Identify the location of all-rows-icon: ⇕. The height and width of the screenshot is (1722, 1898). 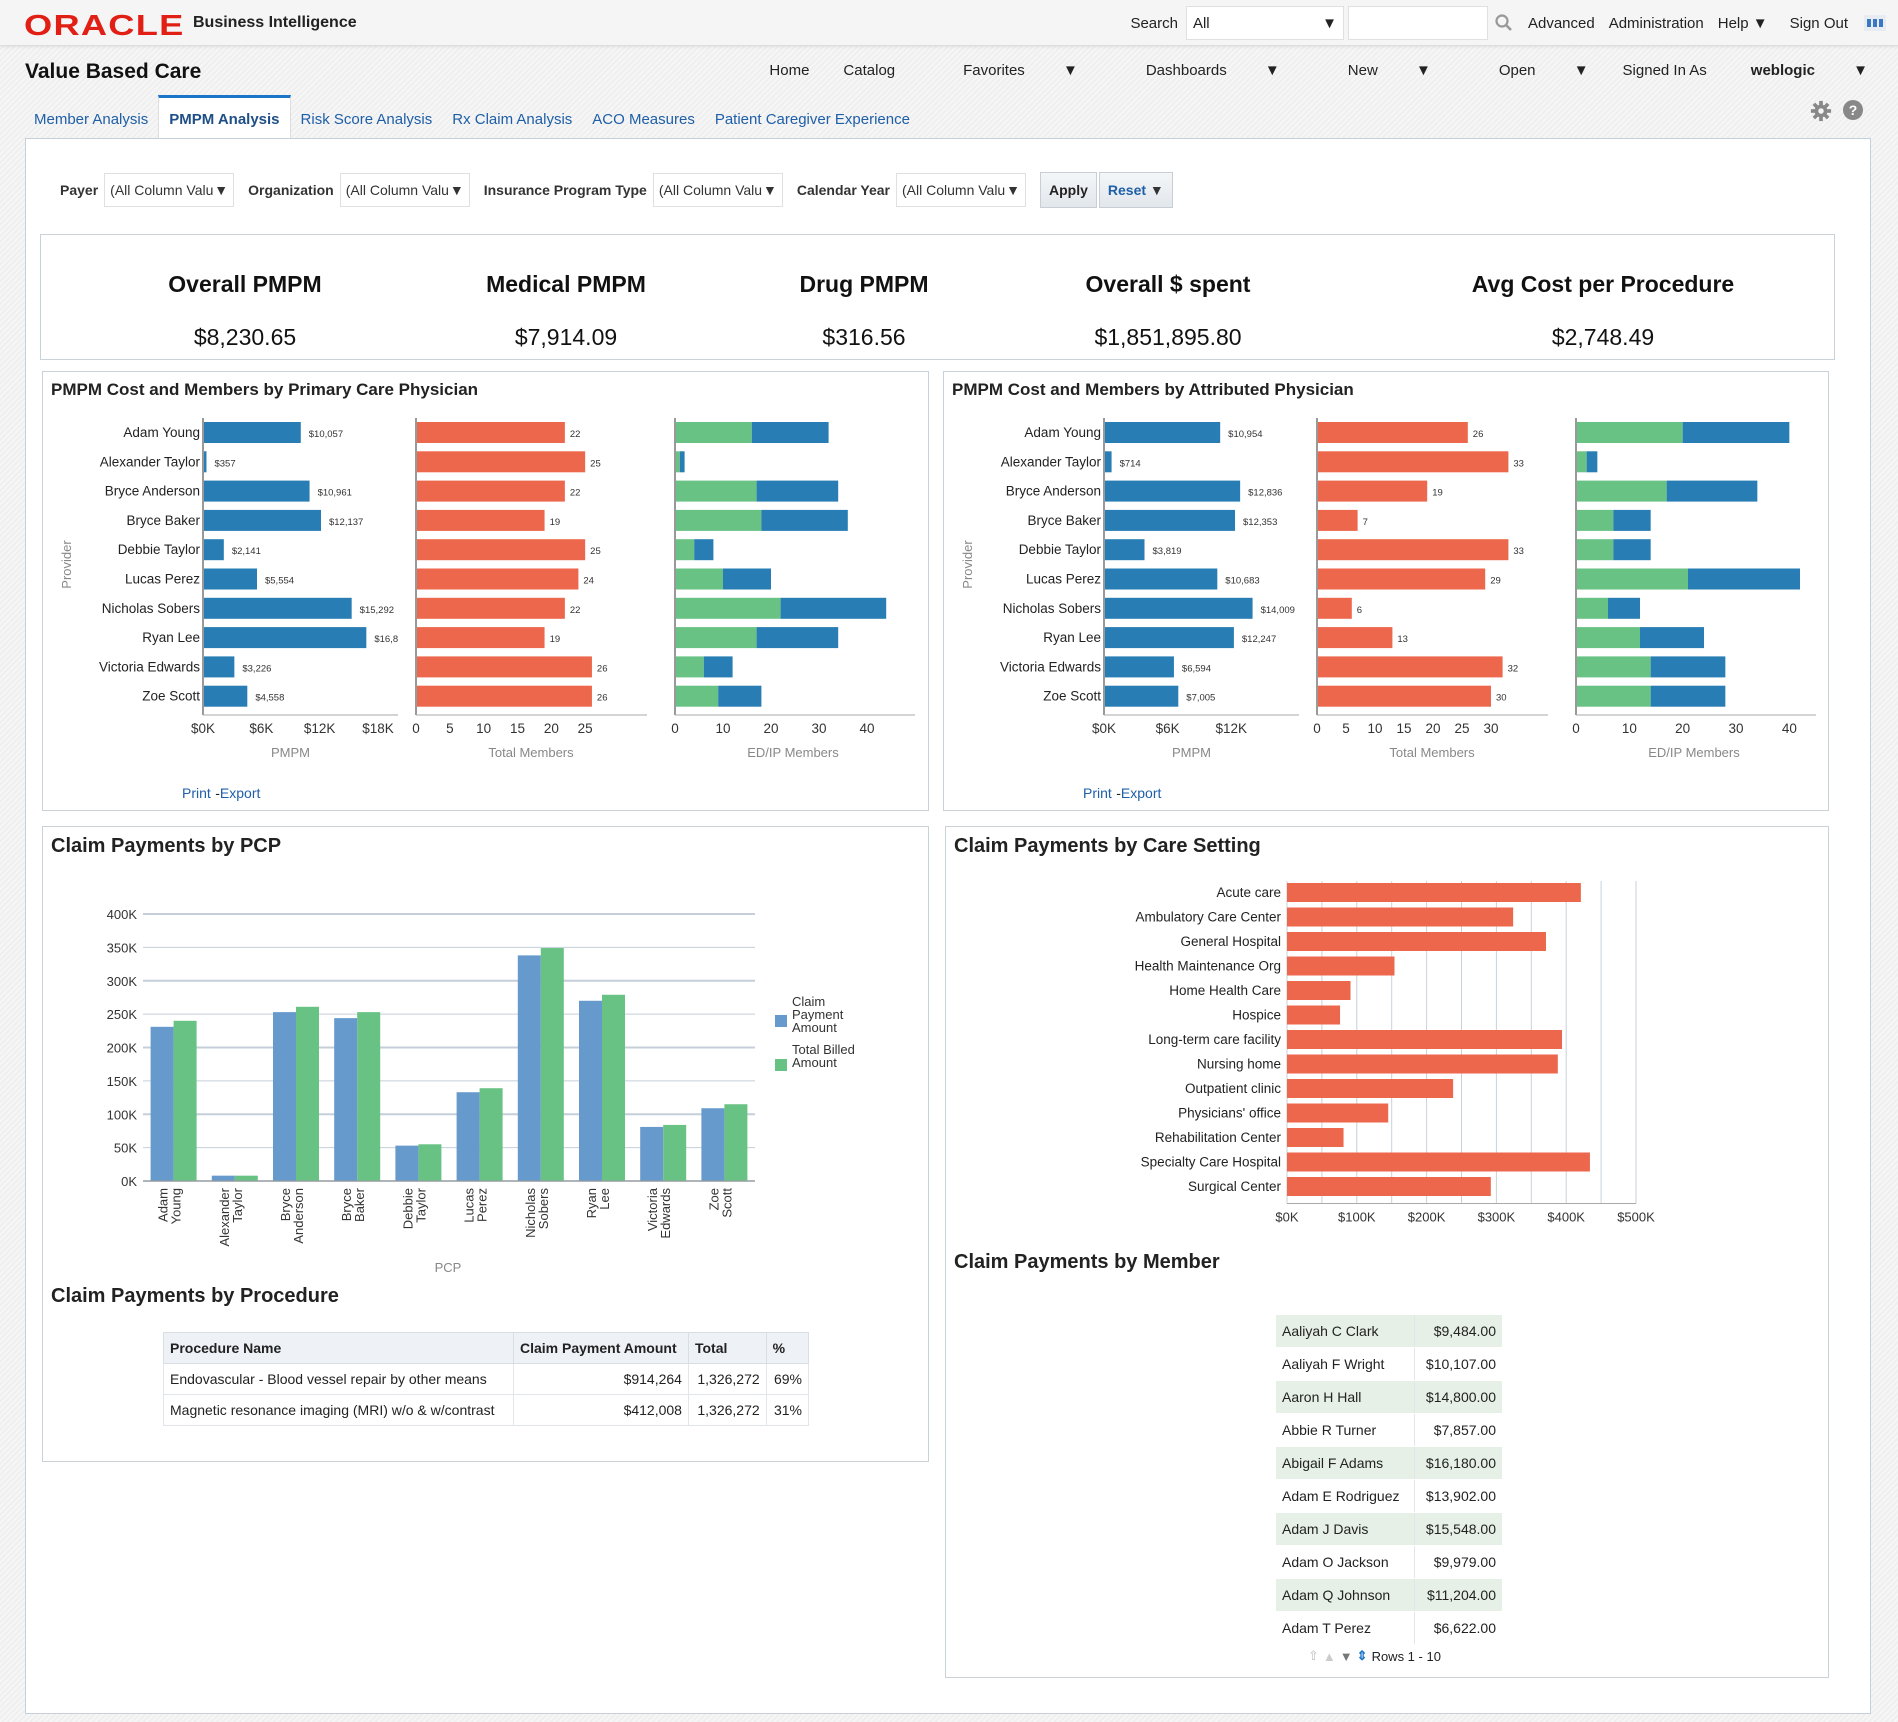
(1362, 1656).